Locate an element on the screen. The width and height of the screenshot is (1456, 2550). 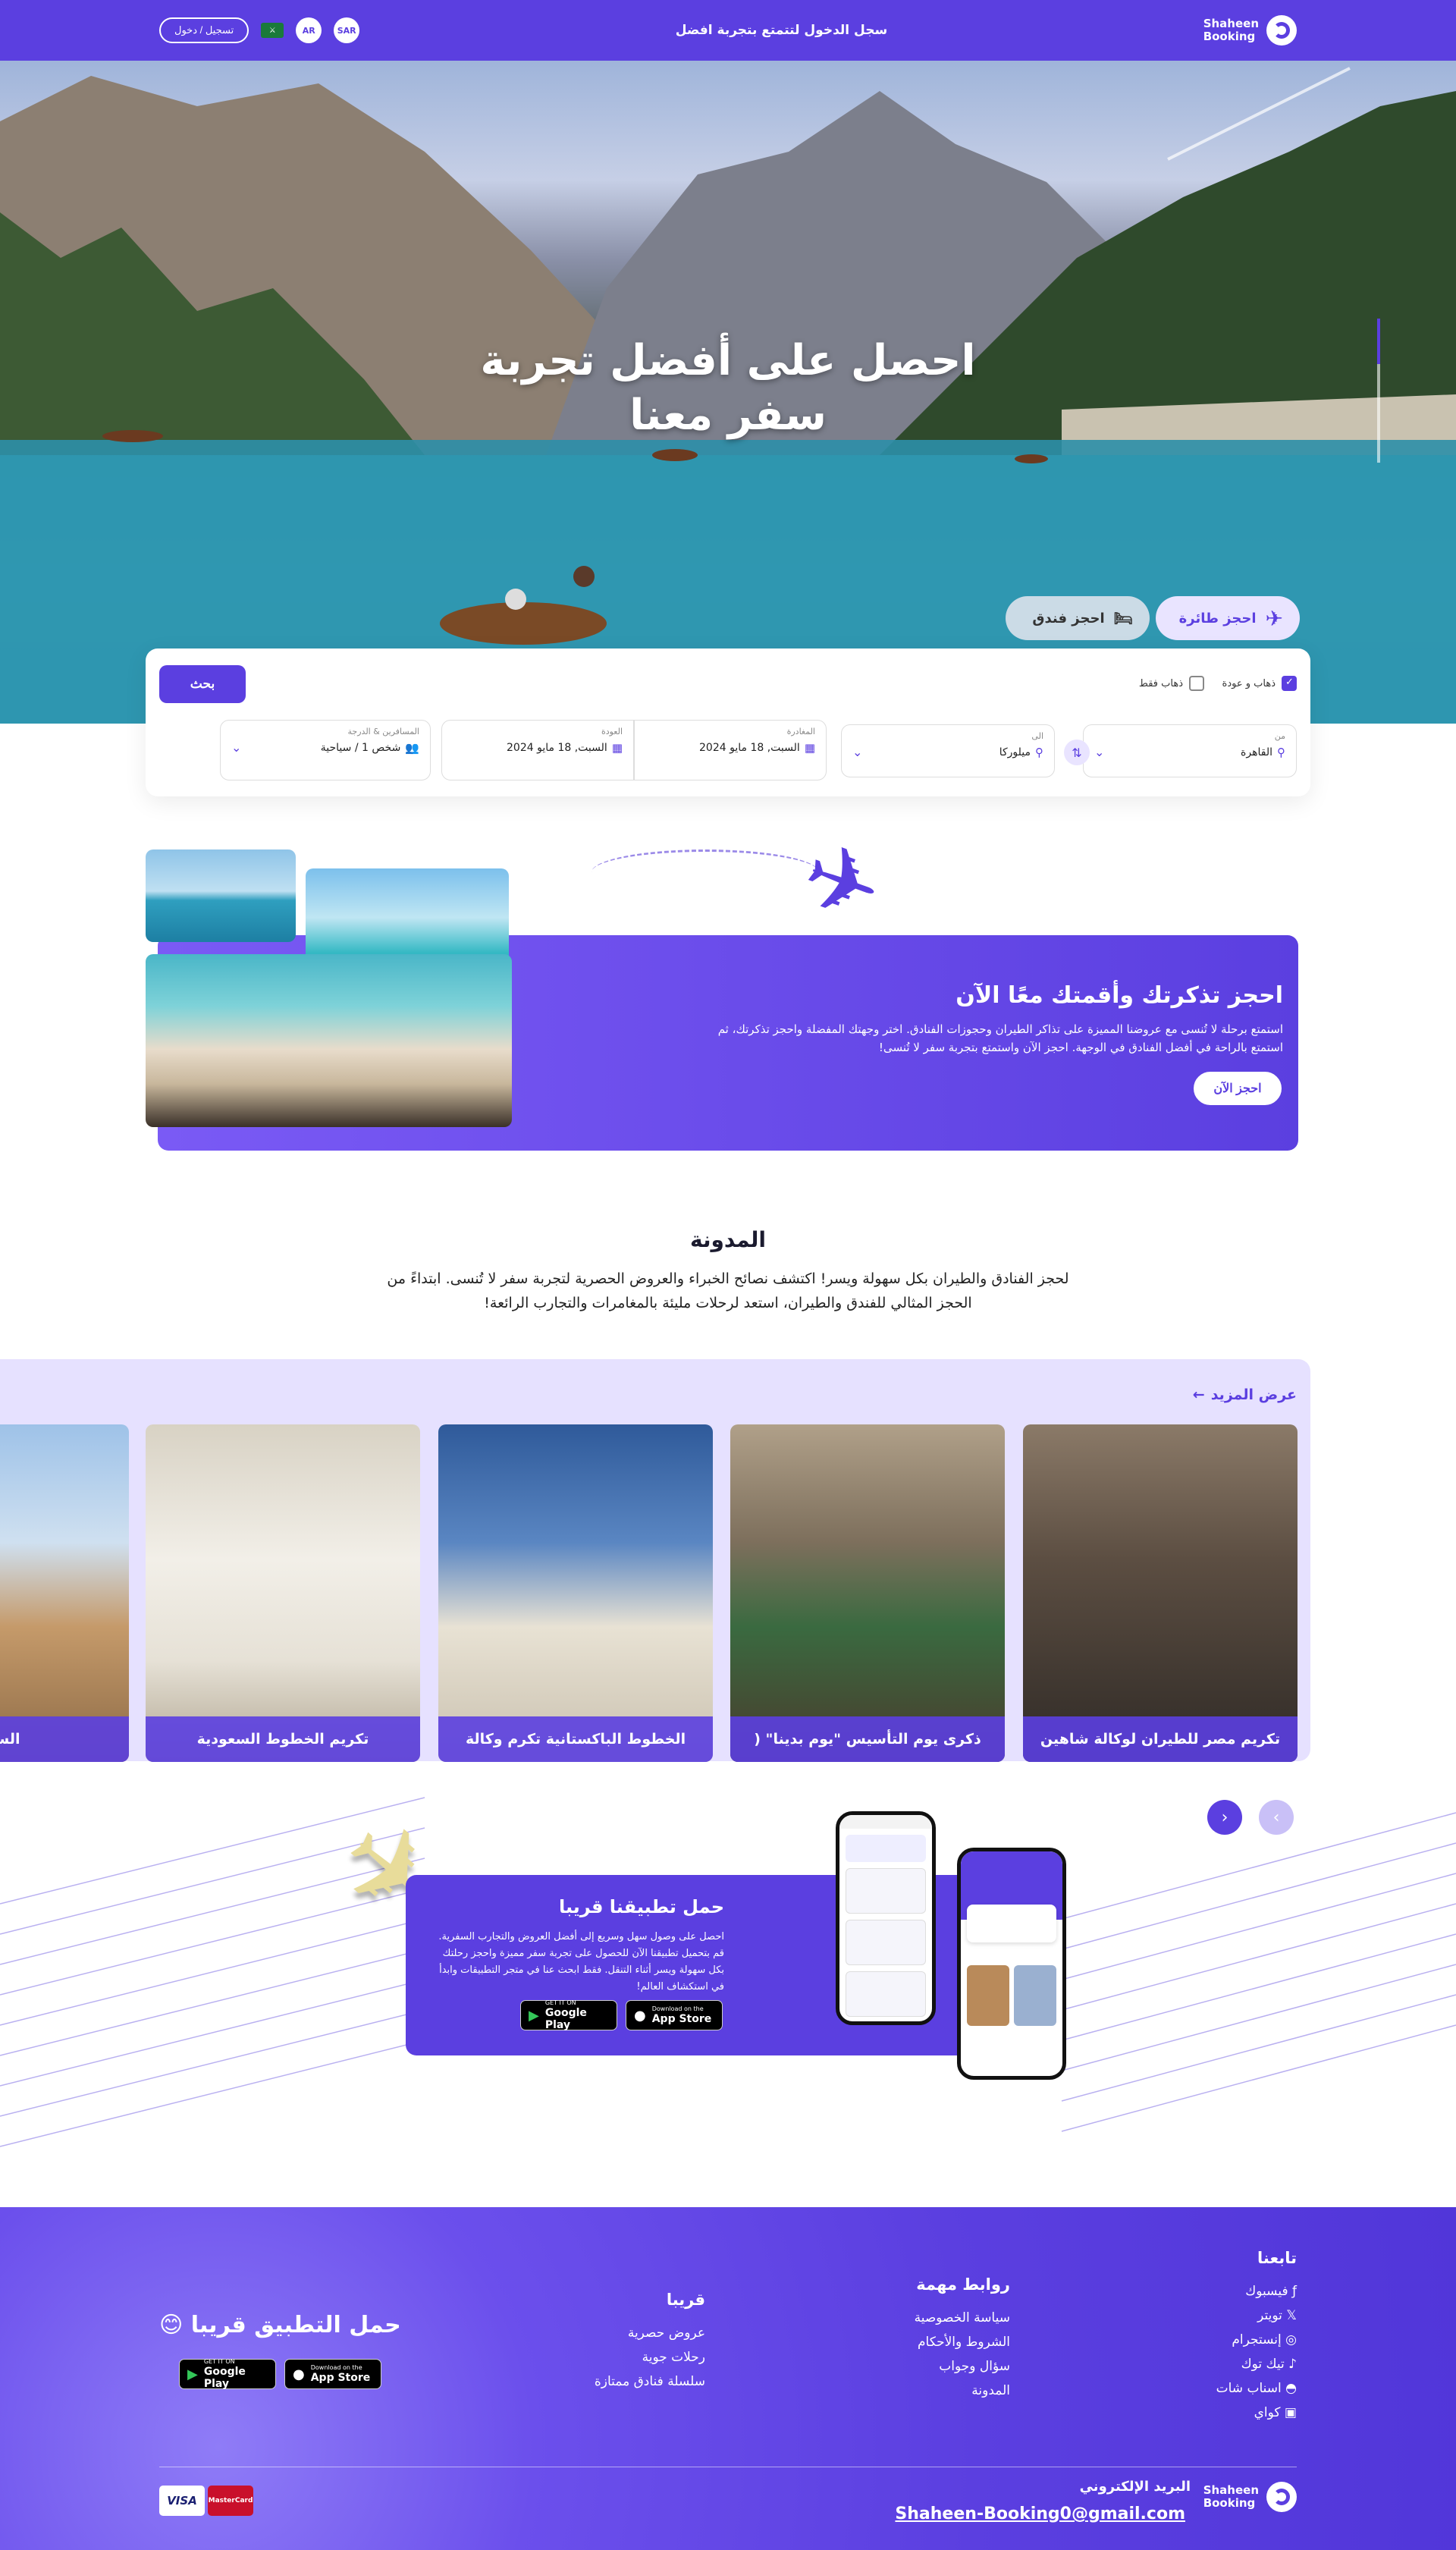
from-label: من is located at coordinates (1279, 736).